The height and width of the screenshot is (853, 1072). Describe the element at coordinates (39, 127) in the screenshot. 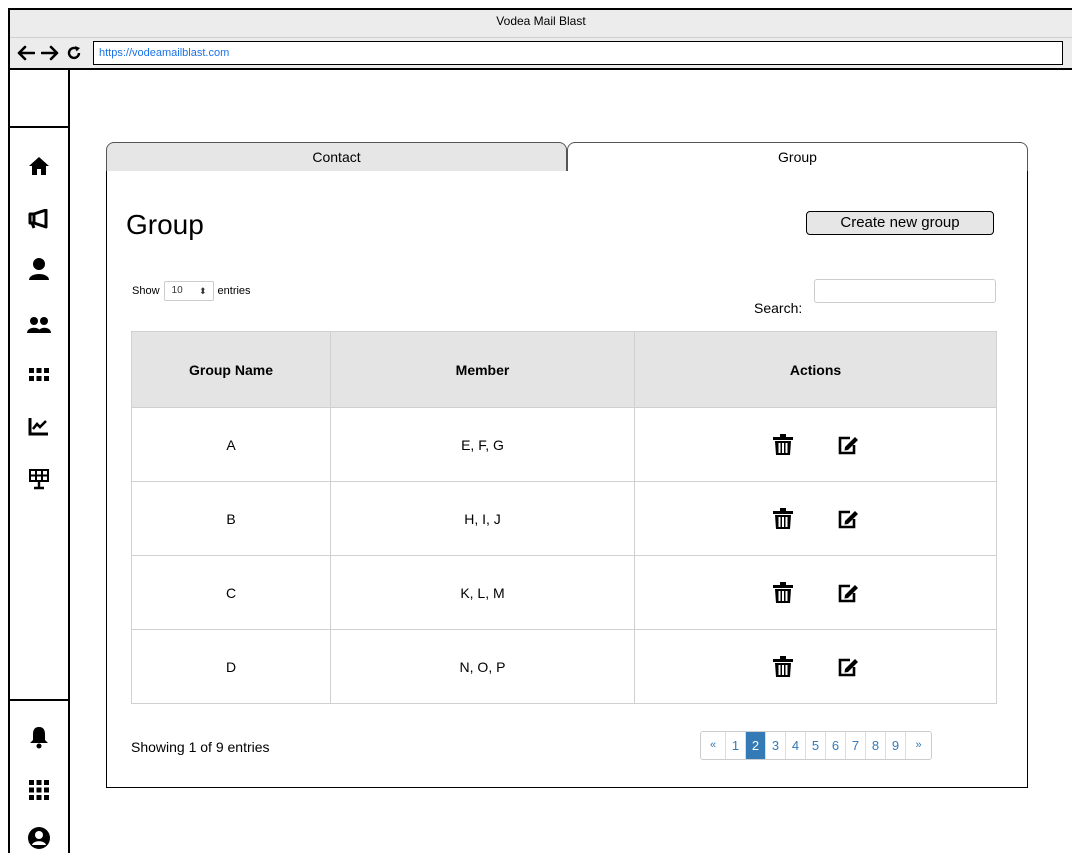

I see `sidebar-divider-top` at that location.